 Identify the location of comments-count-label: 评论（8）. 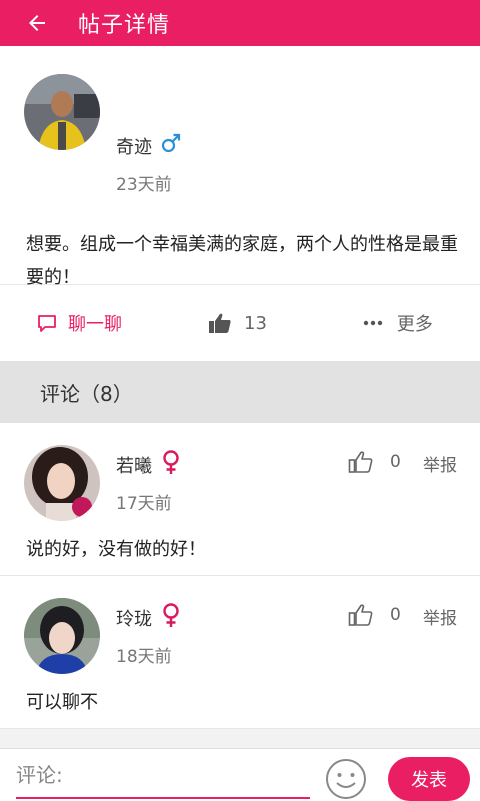
(86, 393).